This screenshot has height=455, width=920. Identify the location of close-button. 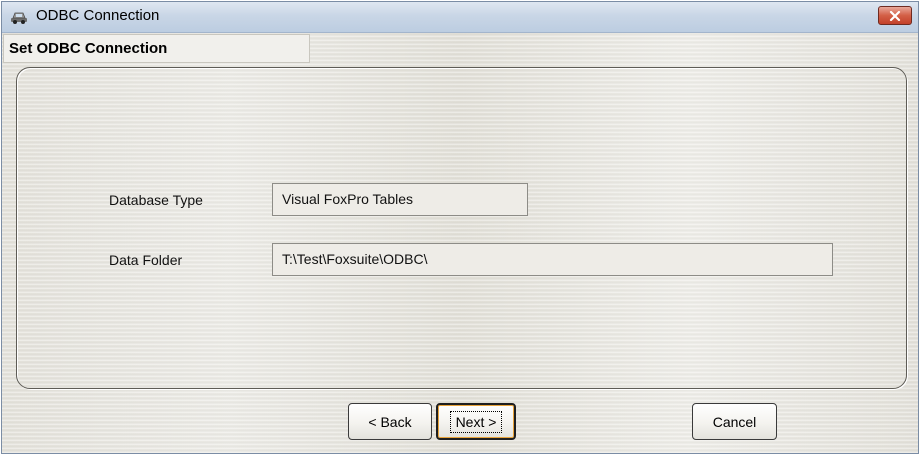
(895, 15).